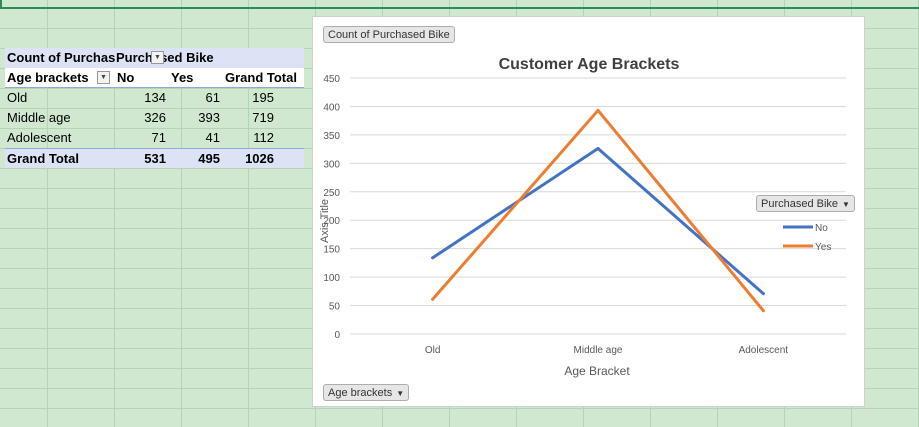 The image size is (919, 427). I want to click on grand-total-yes: 495, so click(209, 158).